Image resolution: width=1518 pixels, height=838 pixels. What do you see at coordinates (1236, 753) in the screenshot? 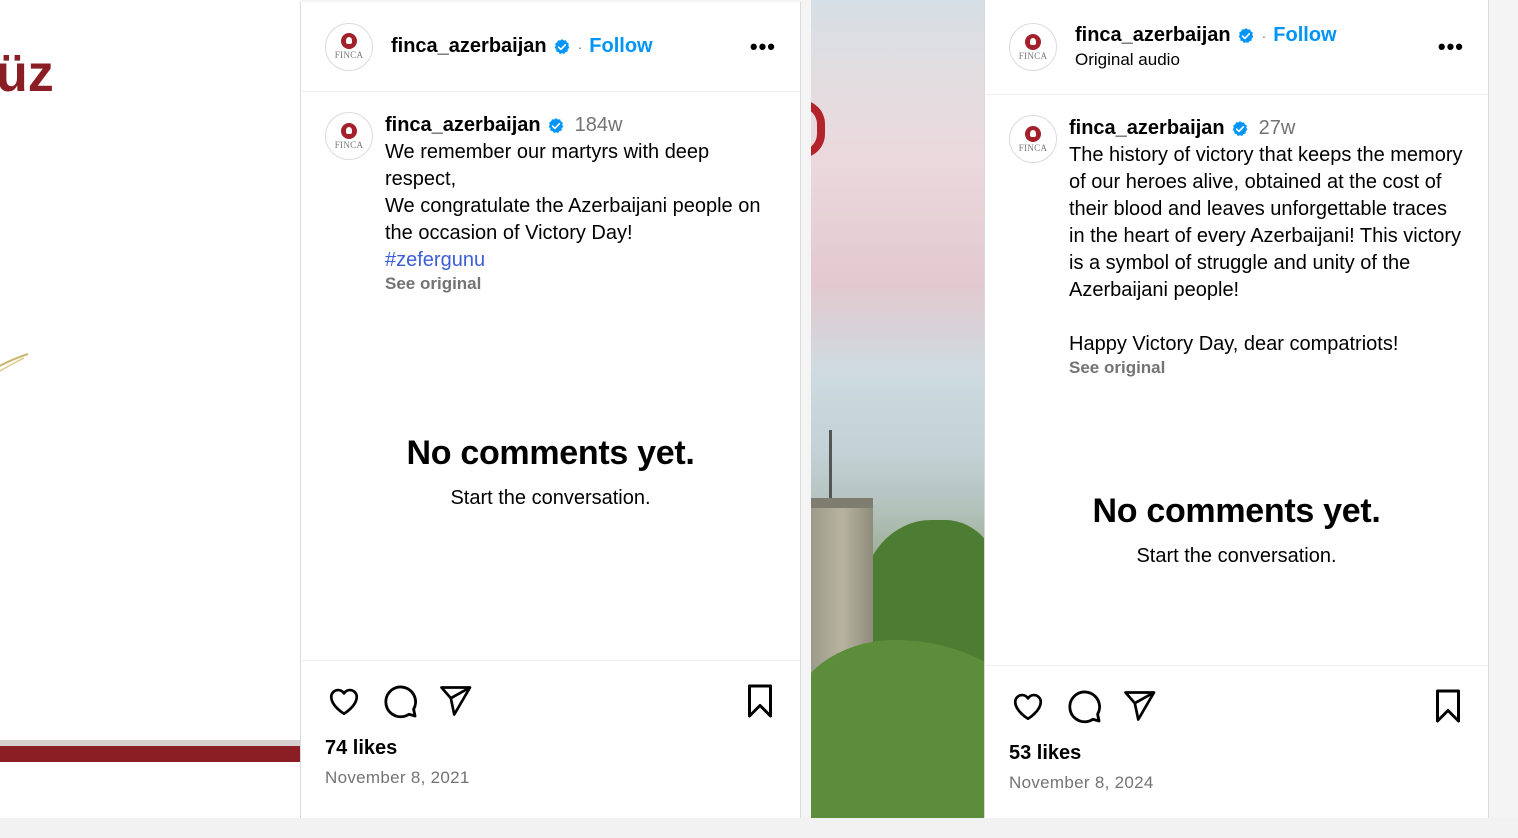
I see `likes-count: 53 likes` at bounding box center [1236, 753].